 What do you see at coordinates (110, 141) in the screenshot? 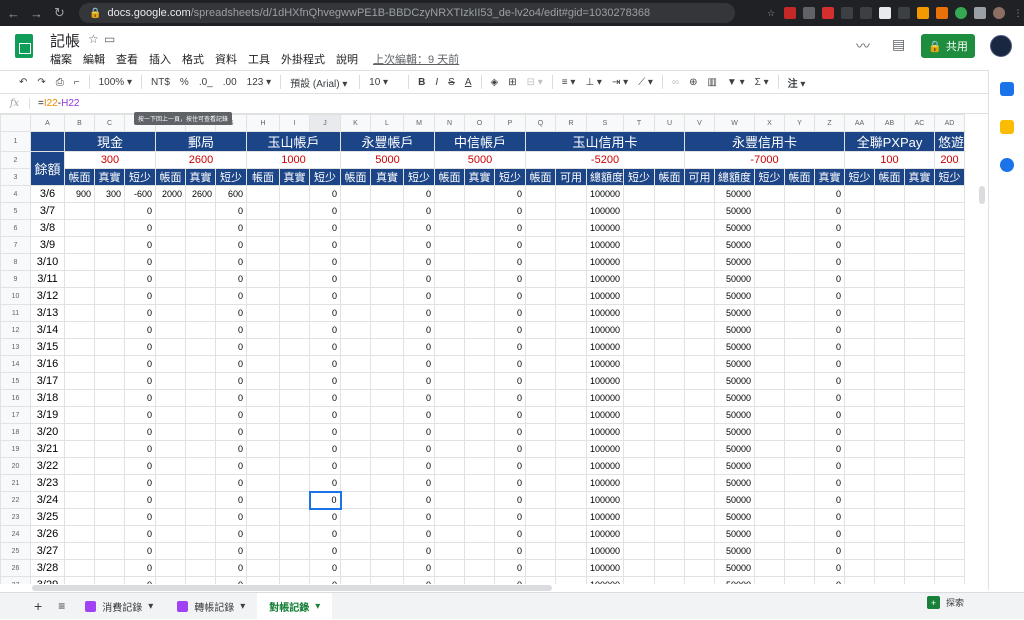
I see `account-name-cell: 現金` at bounding box center [110, 141].